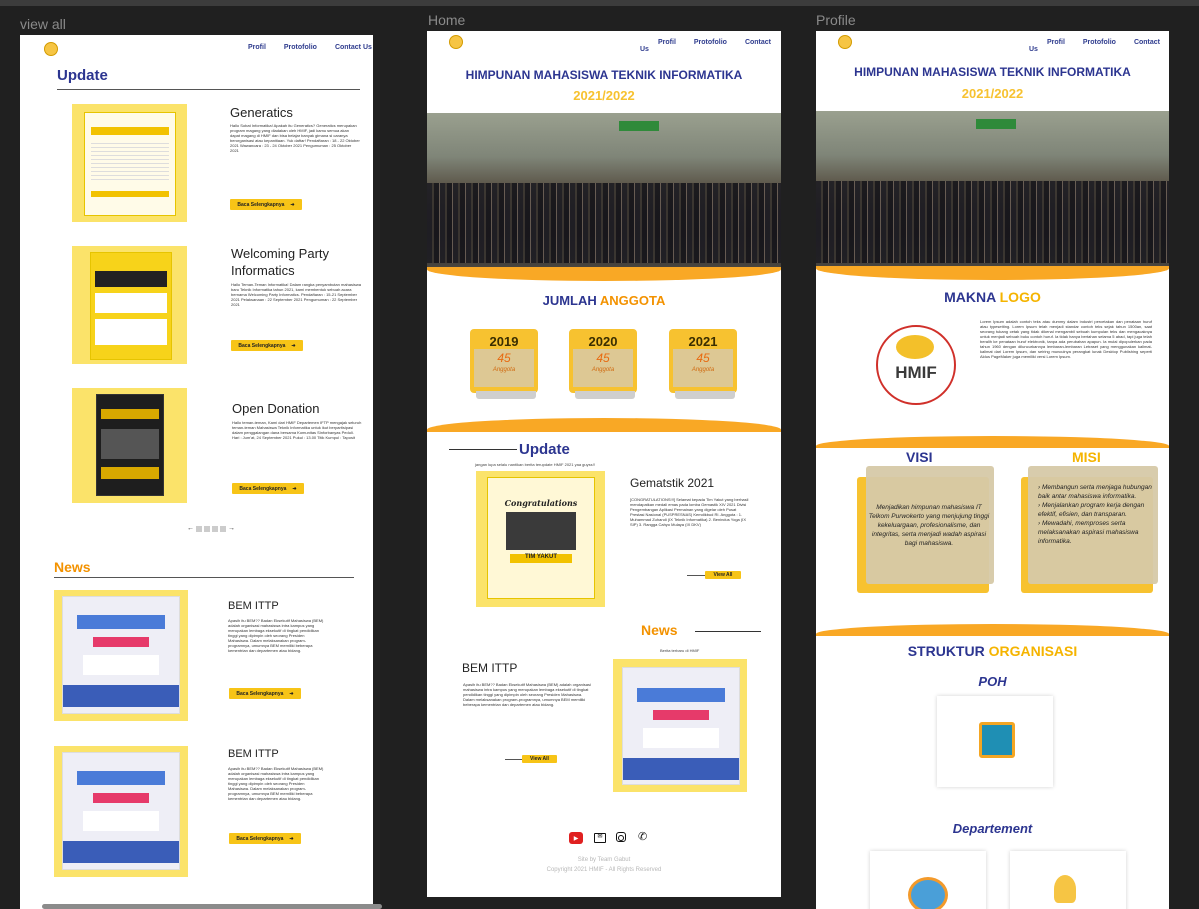 Image resolution: width=1199 pixels, height=909 pixels. What do you see at coordinates (703, 358) in the screenshot?
I see `member-count: 45` at bounding box center [703, 358].